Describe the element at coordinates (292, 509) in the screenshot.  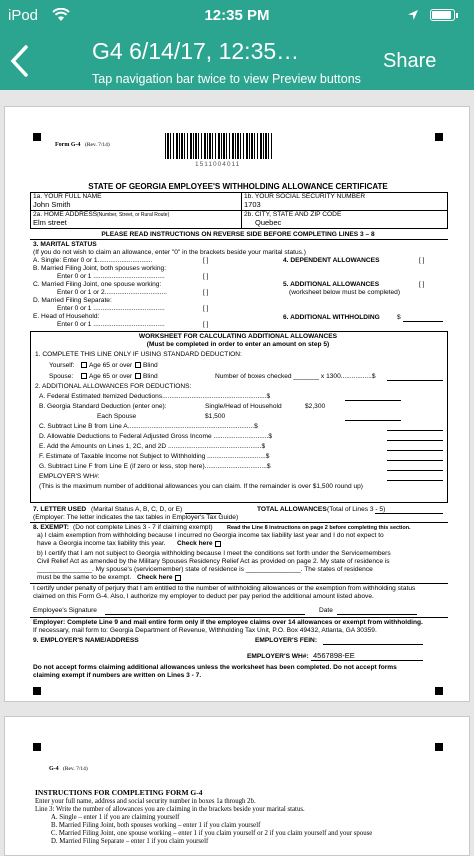
I see `total-allowances-label: TOTAL ALLOWANCES` at that location.